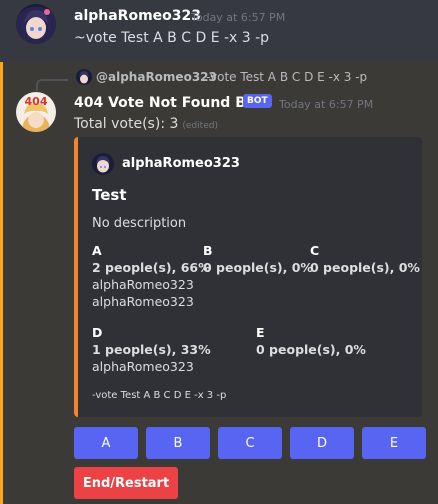  I want to click on bot-author: 404 Vote Not Found Bot, so click(168, 103).